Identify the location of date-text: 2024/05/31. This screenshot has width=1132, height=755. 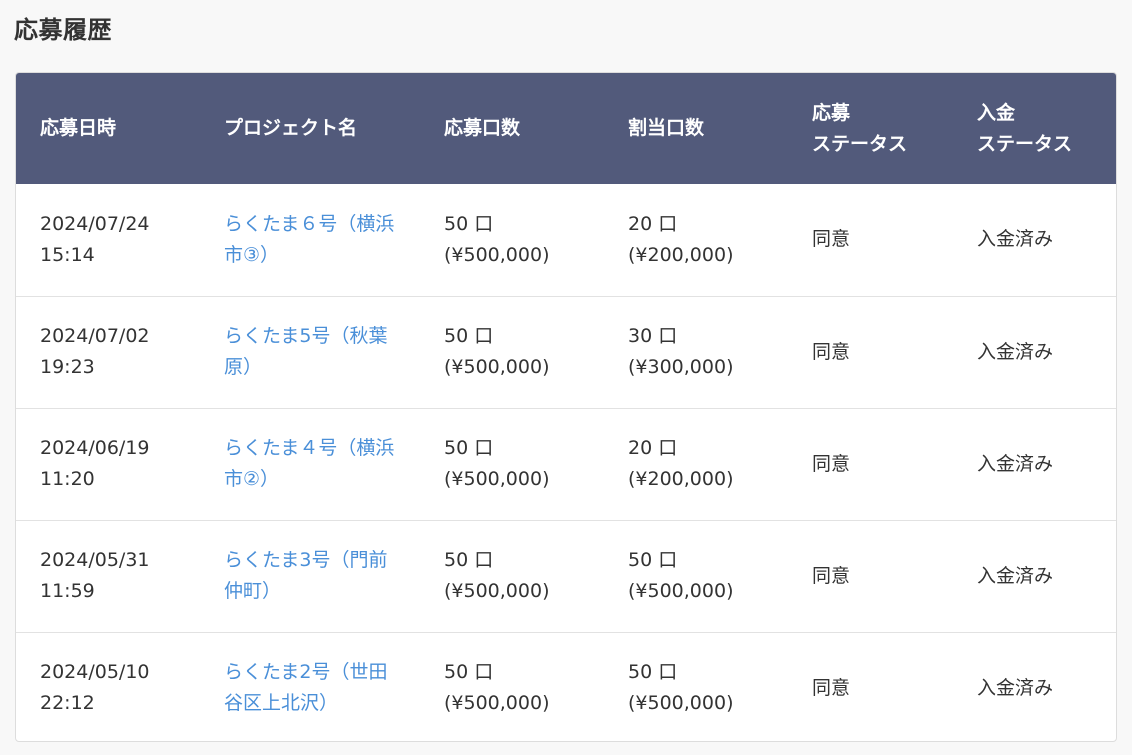
(95, 560).